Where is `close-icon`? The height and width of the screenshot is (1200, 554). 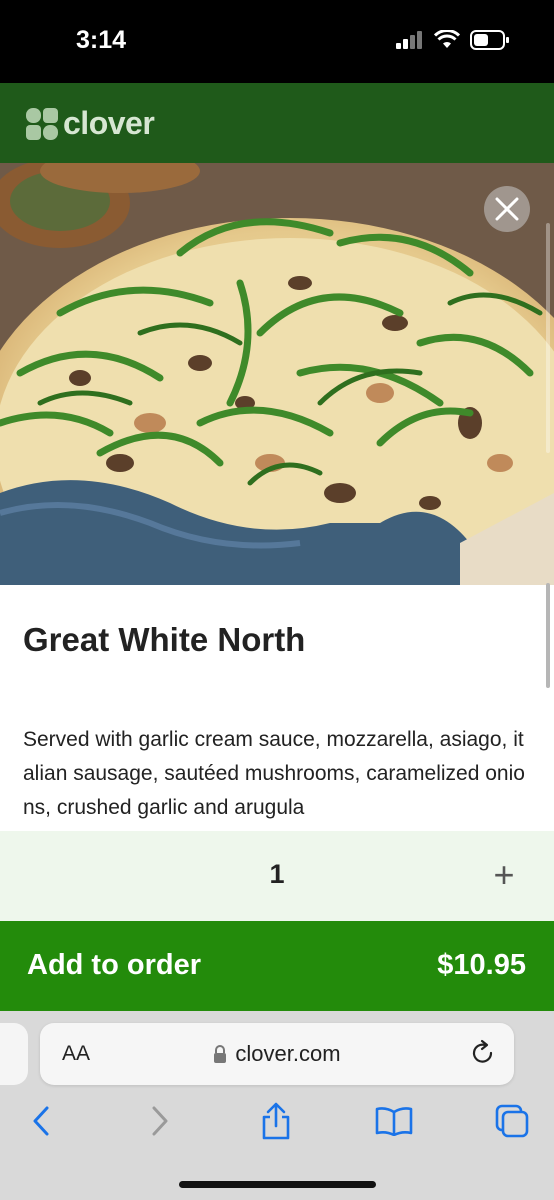
close-icon is located at coordinates (507, 209).